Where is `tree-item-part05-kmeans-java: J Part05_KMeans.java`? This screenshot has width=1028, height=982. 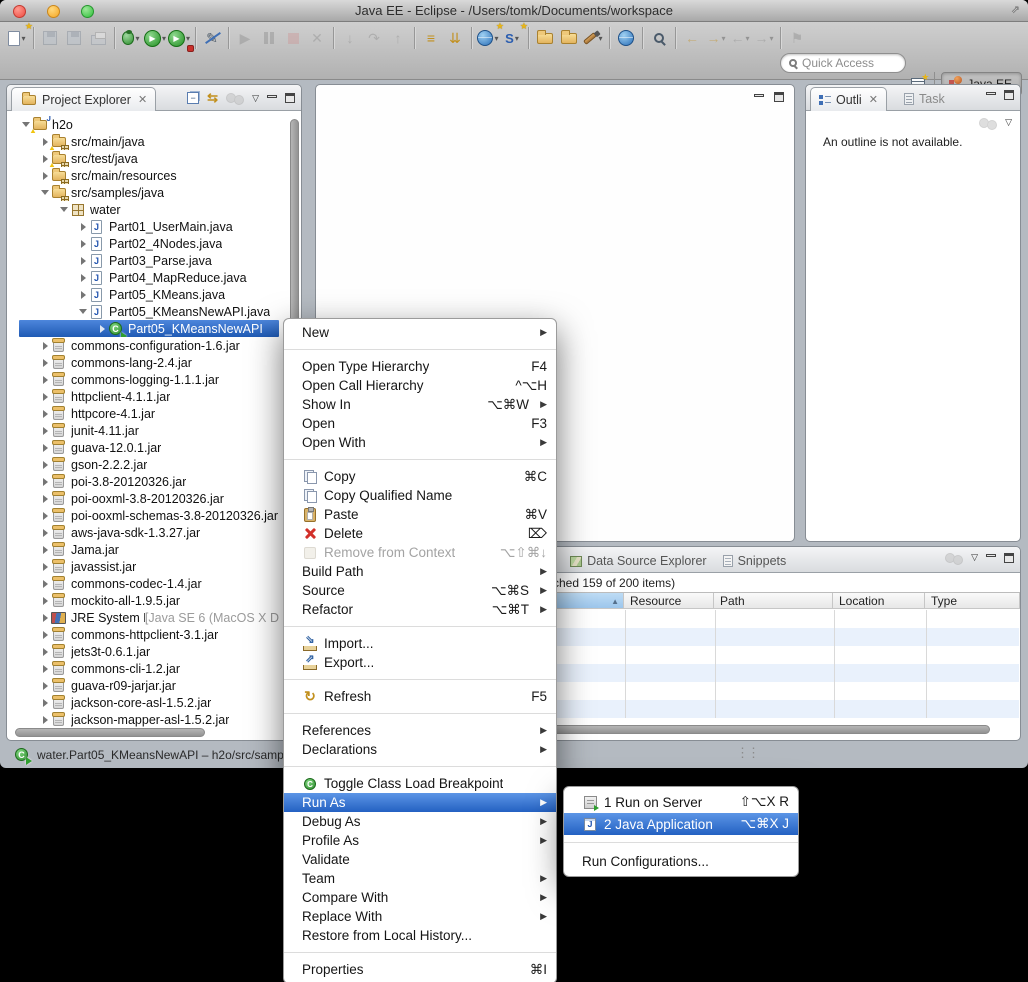 tree-item-part05-kmeans-java: J Part05_KMeans.java is located at coordinates (143, 294).